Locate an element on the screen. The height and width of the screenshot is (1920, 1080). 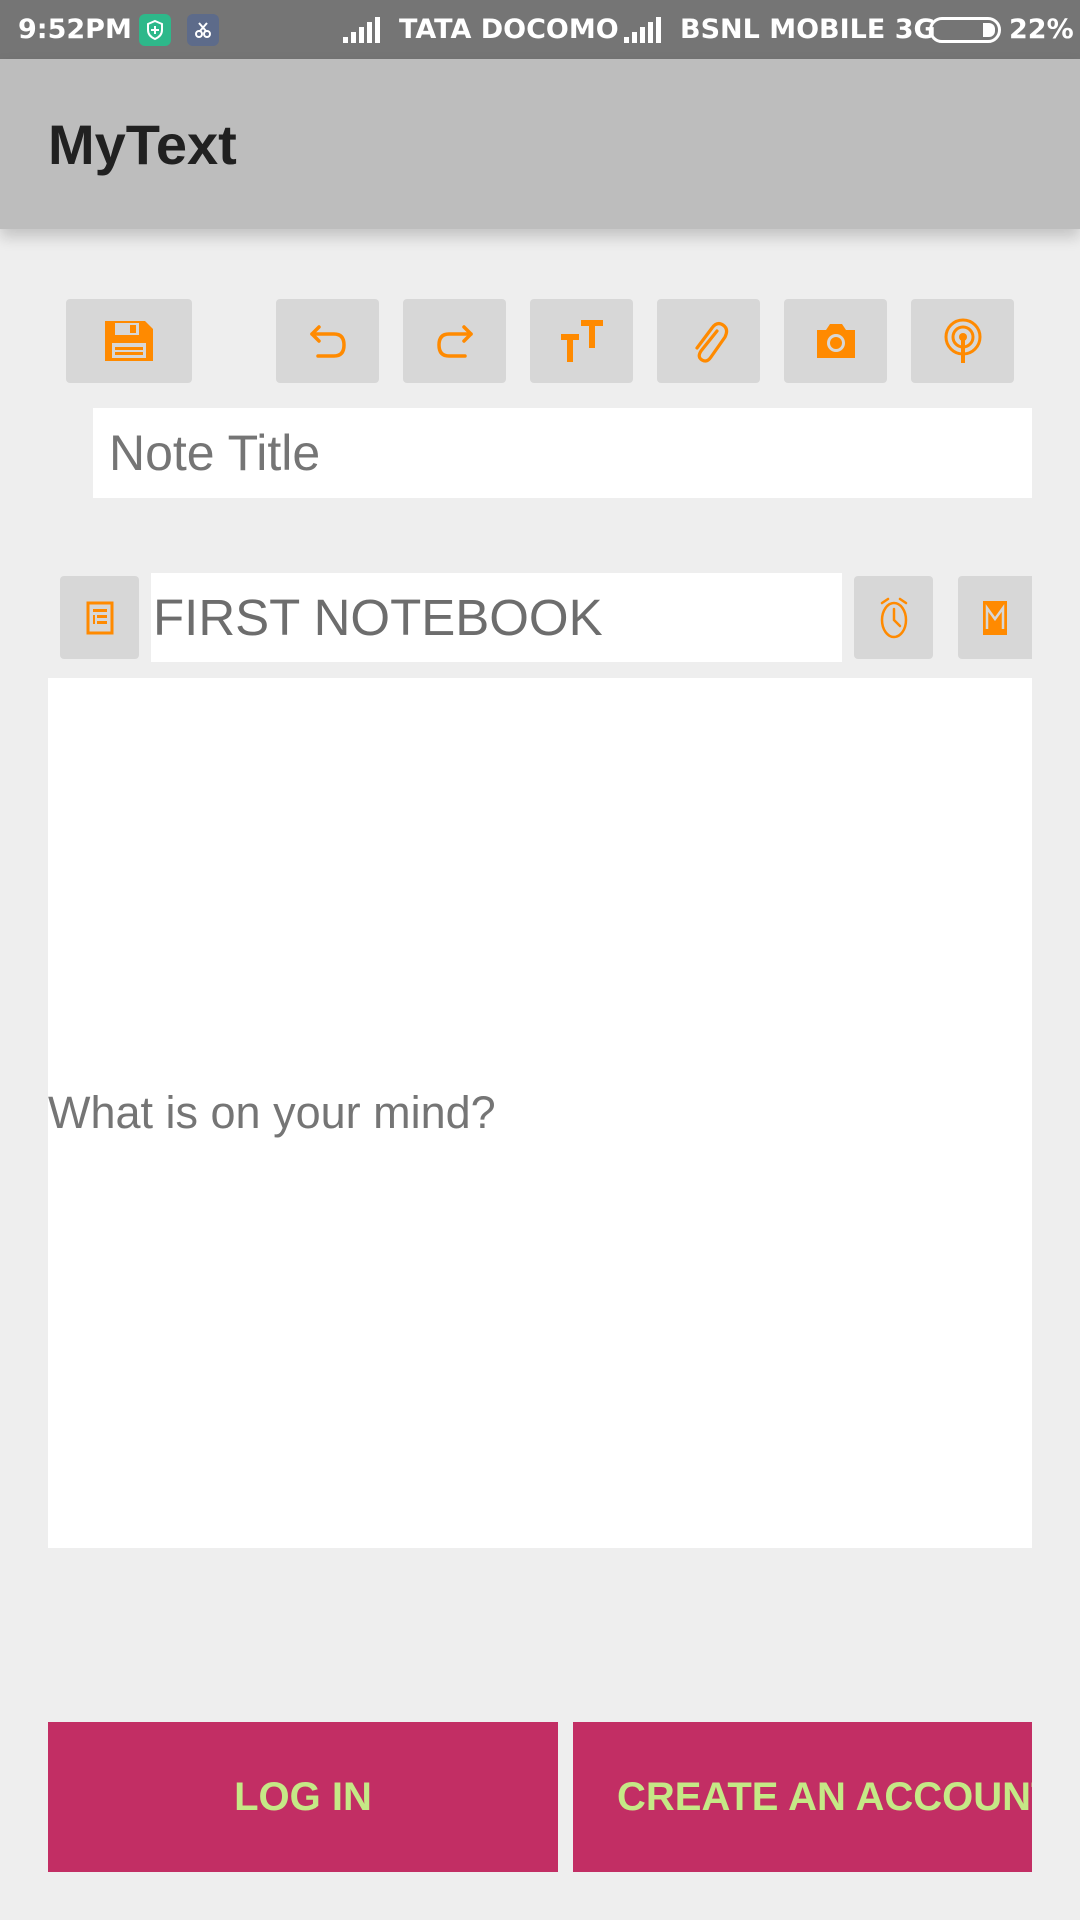
attach-icon is located at coordinates (711, 342).